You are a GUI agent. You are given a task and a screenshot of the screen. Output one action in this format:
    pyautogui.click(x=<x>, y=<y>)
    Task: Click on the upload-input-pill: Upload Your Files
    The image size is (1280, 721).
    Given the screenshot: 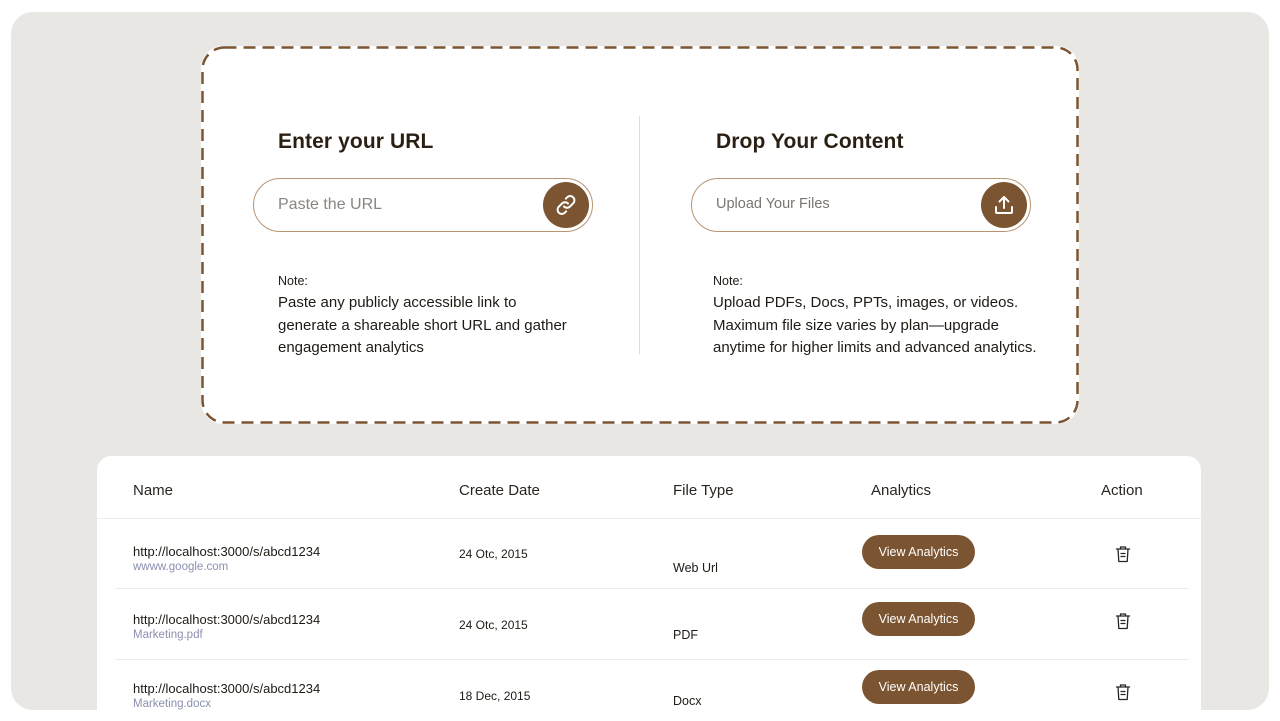 What is the action you would take?
    pyautogui.click(x=861, y=205)
    